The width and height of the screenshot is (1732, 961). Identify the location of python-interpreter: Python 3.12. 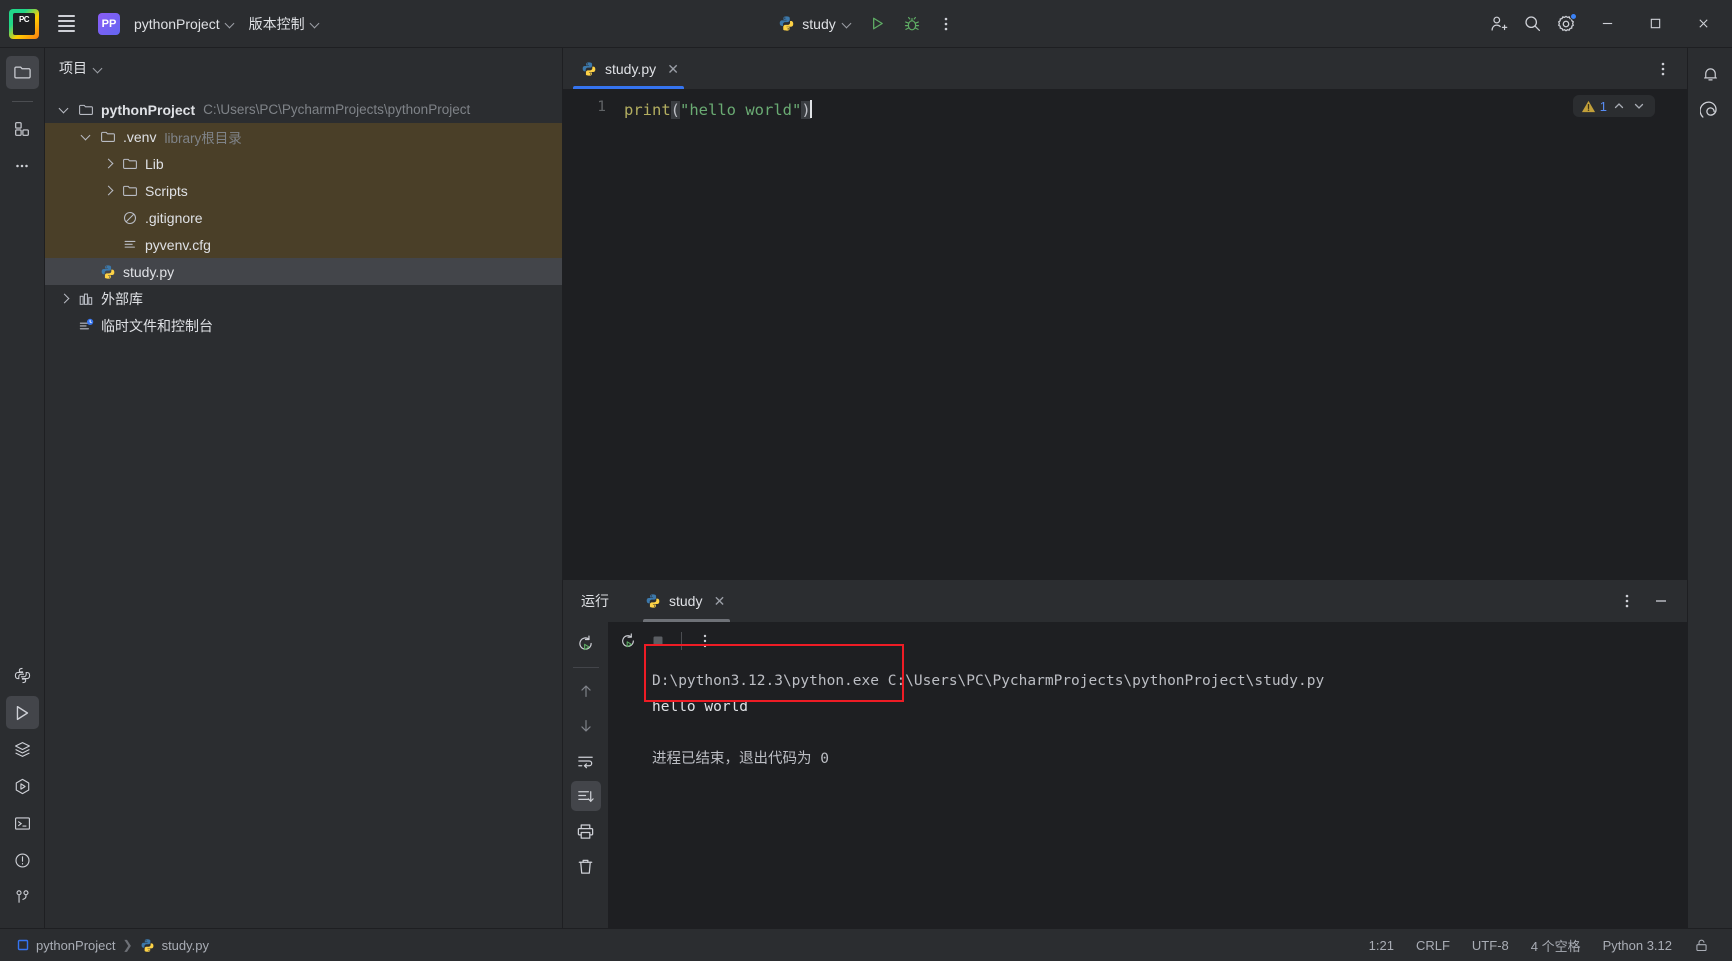
(1637, 945).